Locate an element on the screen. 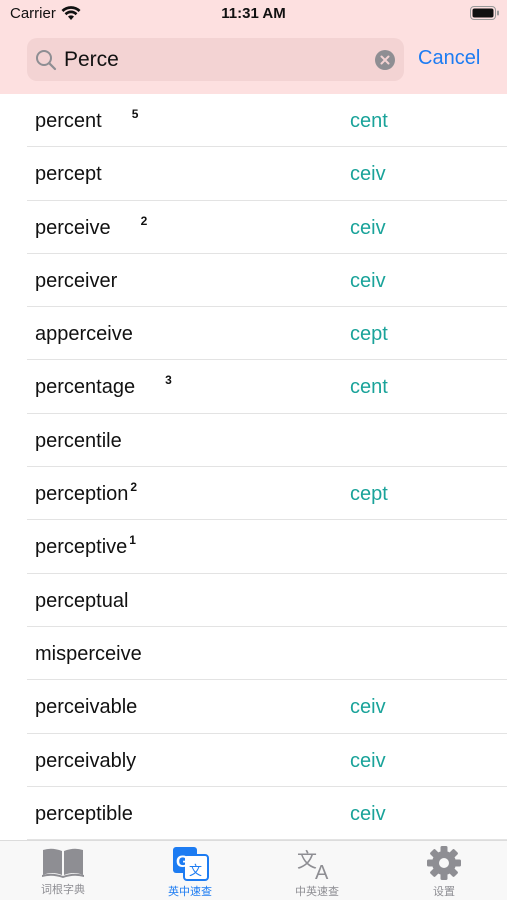  result-word-text: percent is located at coordinates (68, 121).